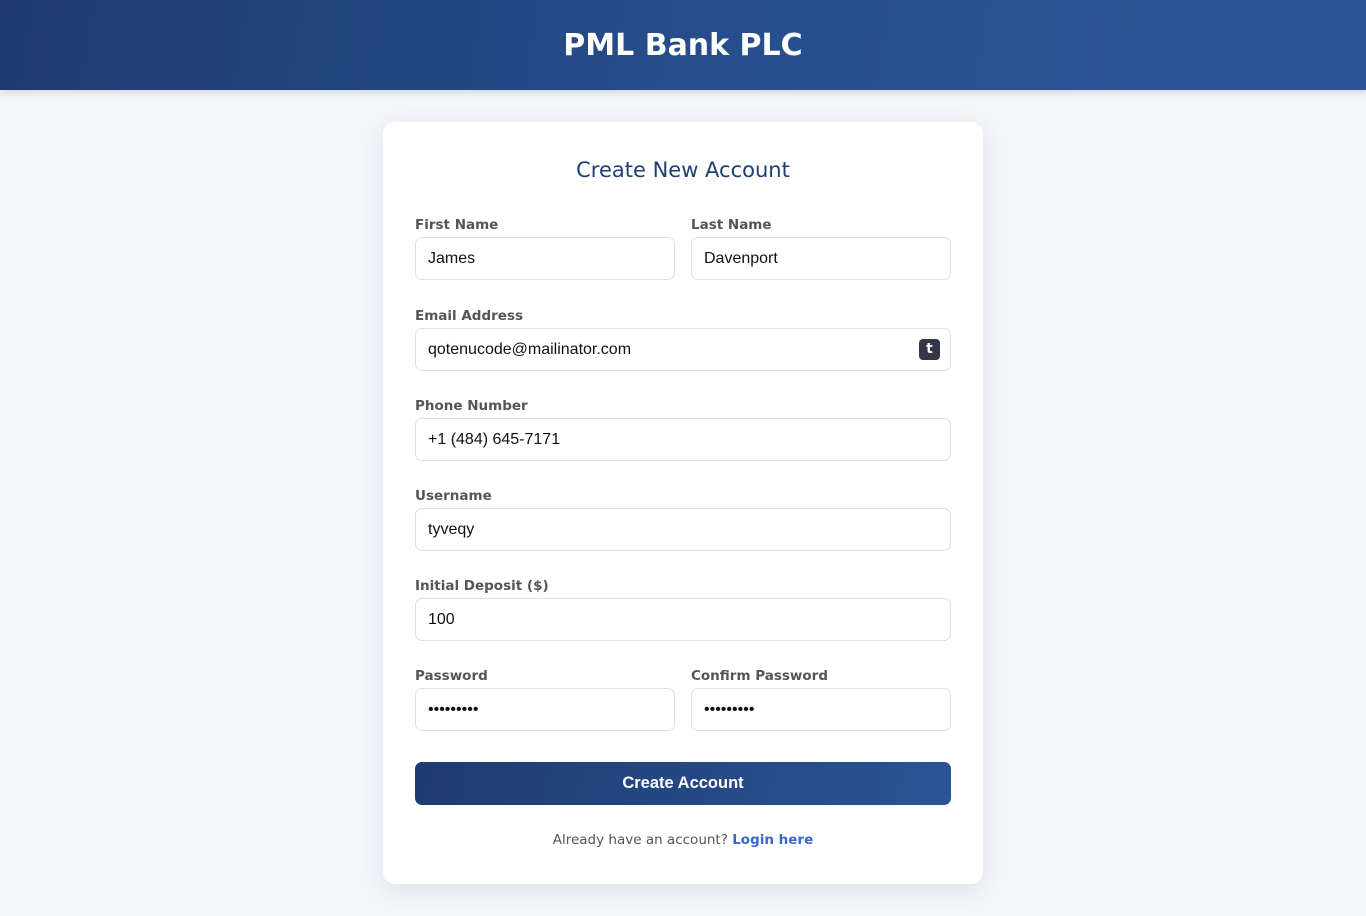  I want to click on first-name-input, so click(545, 258).